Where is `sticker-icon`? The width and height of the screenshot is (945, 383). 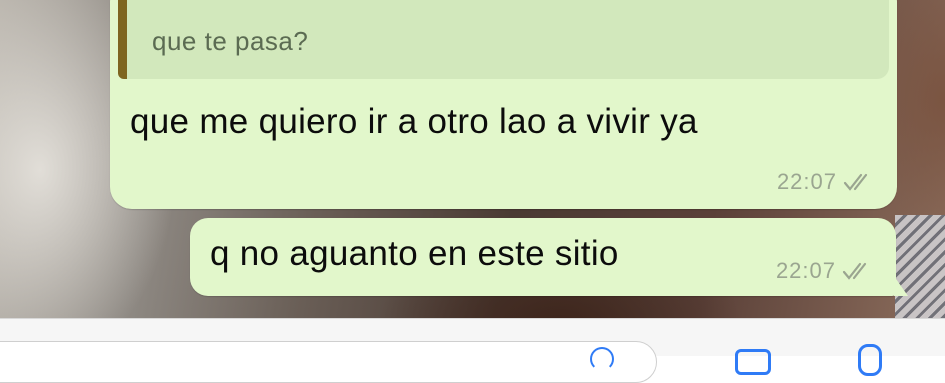
sticker-icon is located at coordinates (602, 359).